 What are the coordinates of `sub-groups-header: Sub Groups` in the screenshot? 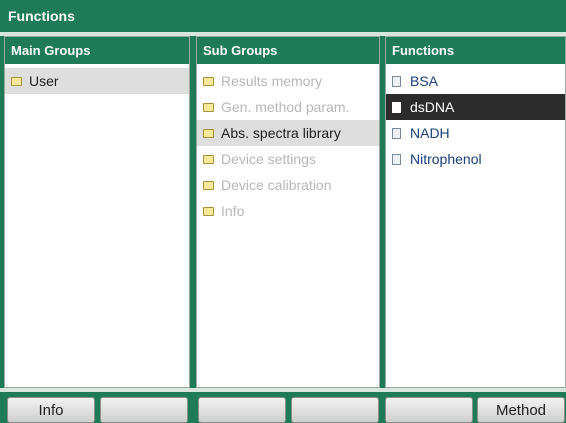 It's located at (288, 50).